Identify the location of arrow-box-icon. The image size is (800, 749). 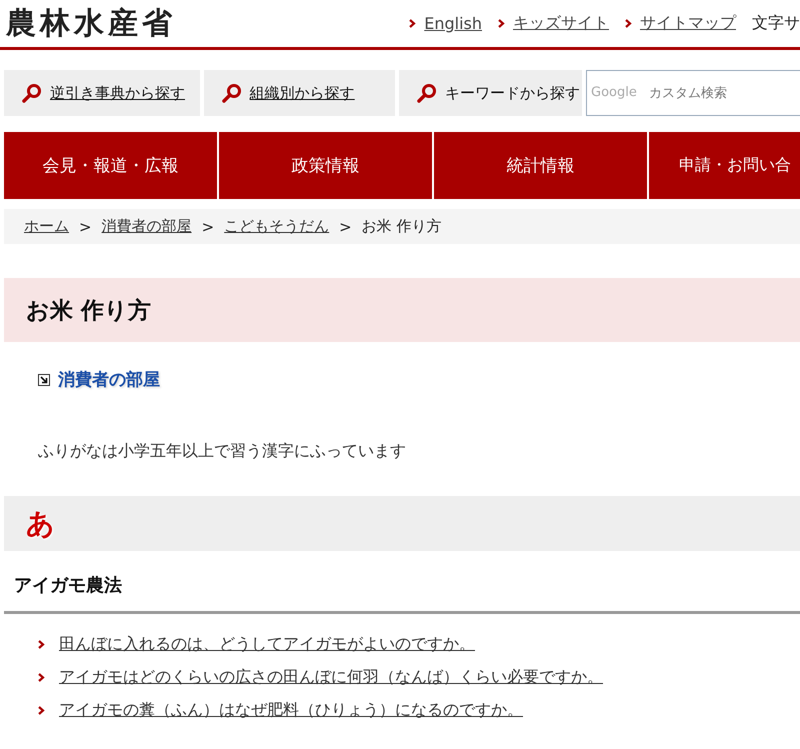
(44, 380).